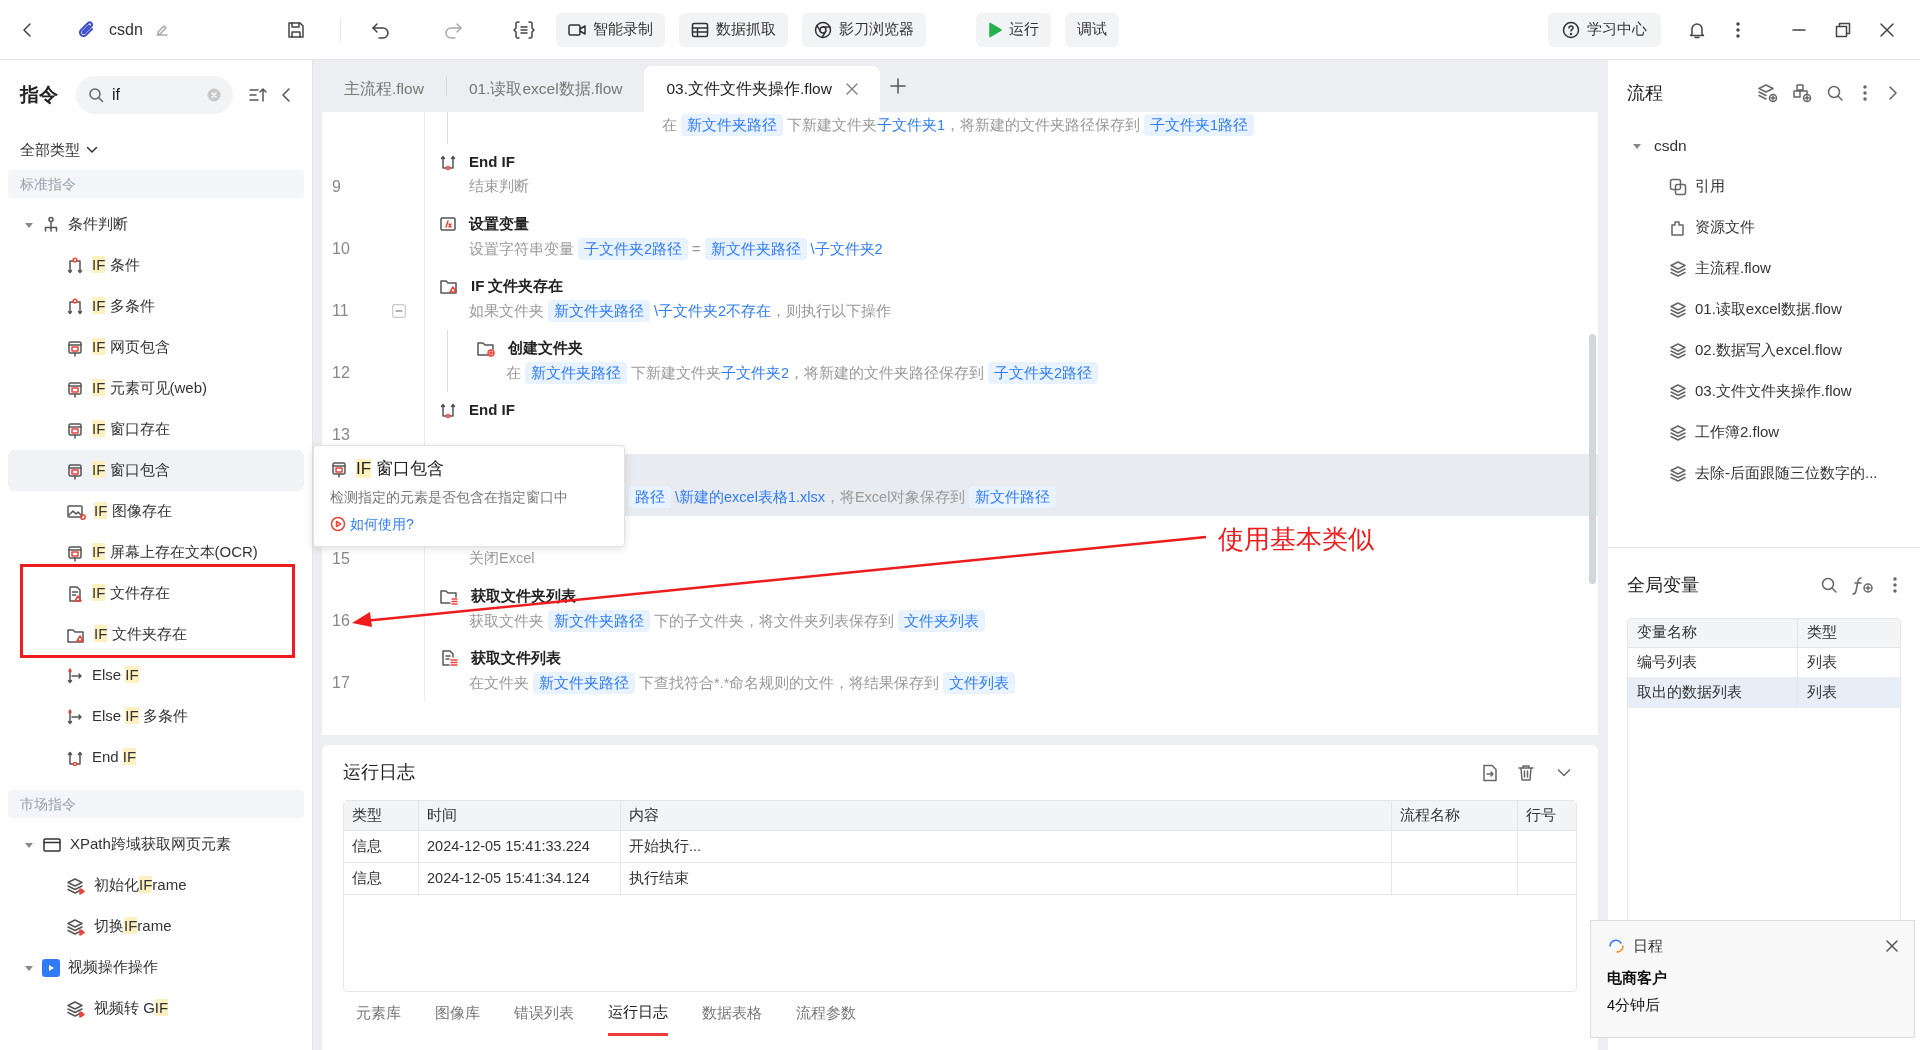 The image size is (1920, 1050). What do you see at coordinates (156, 184) in the screenshot?
I see `section-header: 标准指令` at bounding box center [156, 184].